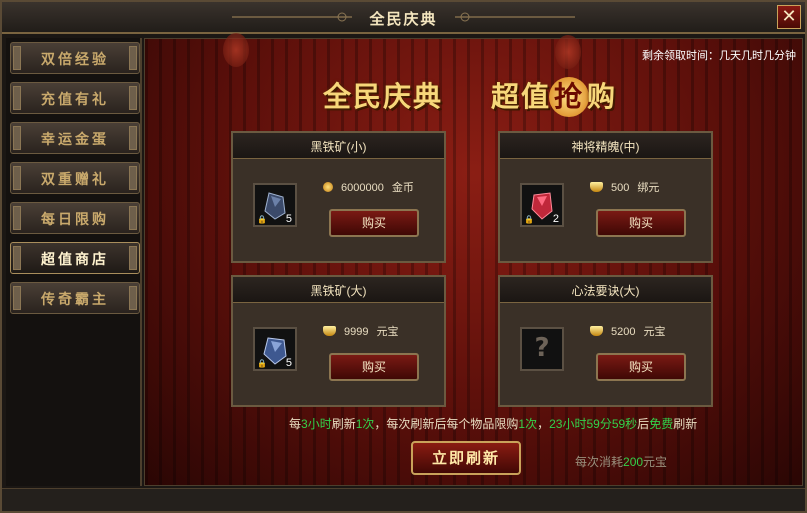  I want to click on title-bar: 全民庆典 ✕, so click(403, 18).